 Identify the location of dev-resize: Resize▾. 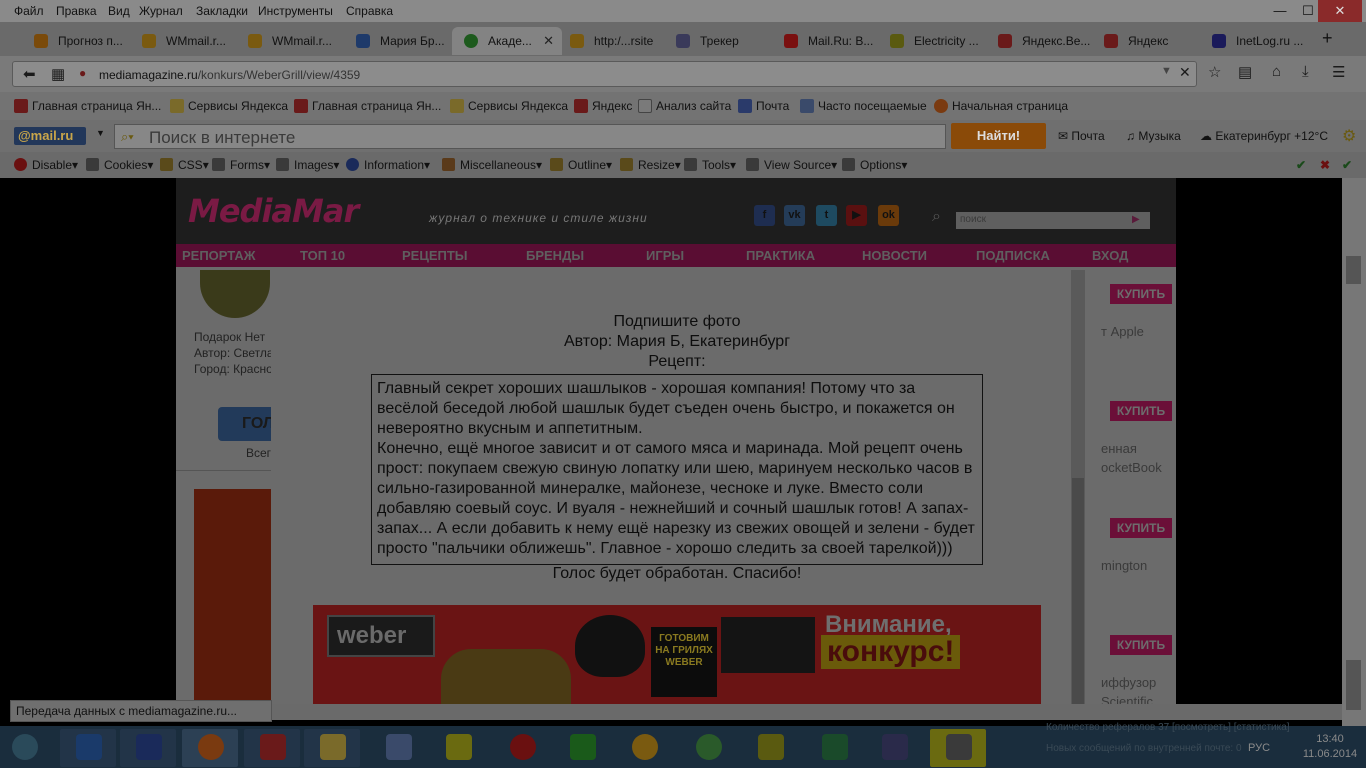
(650, 165).